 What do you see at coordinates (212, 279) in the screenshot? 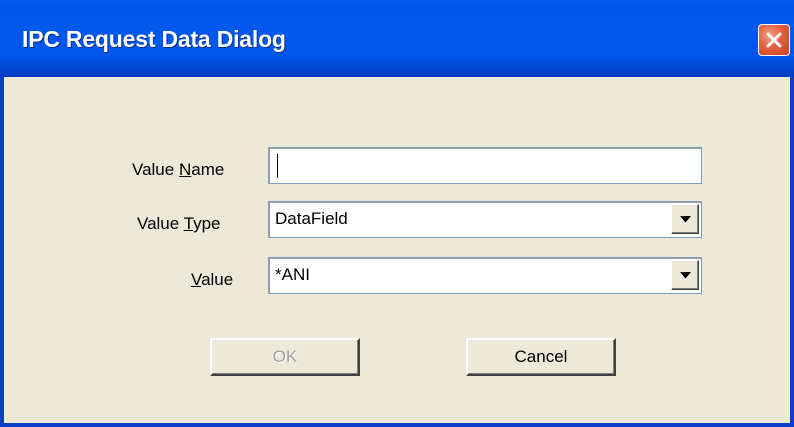
I see `value-label: Value` at bounding box center [212, 279].